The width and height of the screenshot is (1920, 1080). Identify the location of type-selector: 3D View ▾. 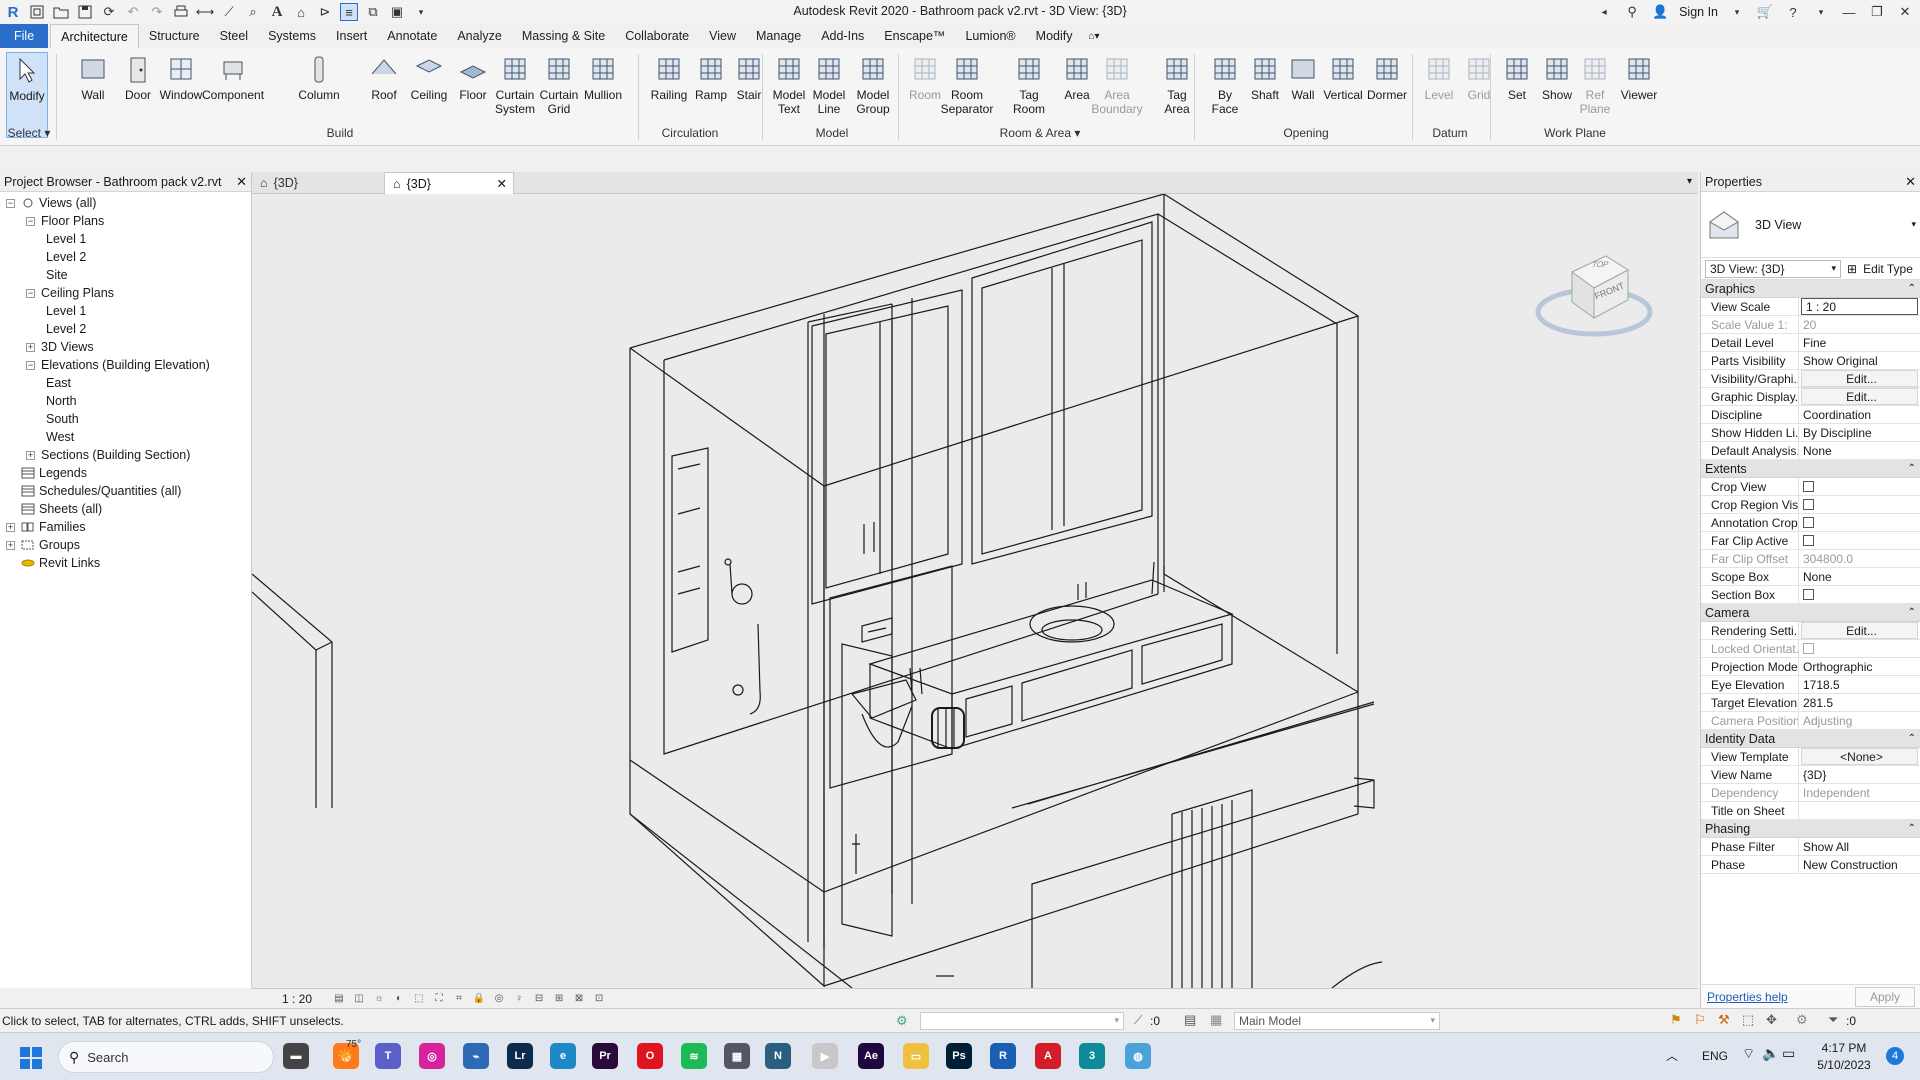
(1810, 225).